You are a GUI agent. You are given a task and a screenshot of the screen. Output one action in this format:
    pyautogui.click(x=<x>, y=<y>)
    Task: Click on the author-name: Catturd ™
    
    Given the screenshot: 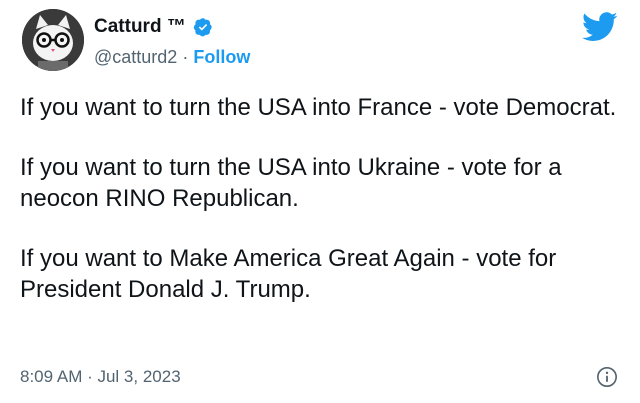 What is the action you would take?
    pyautogui.click(x=140, y=27)
    